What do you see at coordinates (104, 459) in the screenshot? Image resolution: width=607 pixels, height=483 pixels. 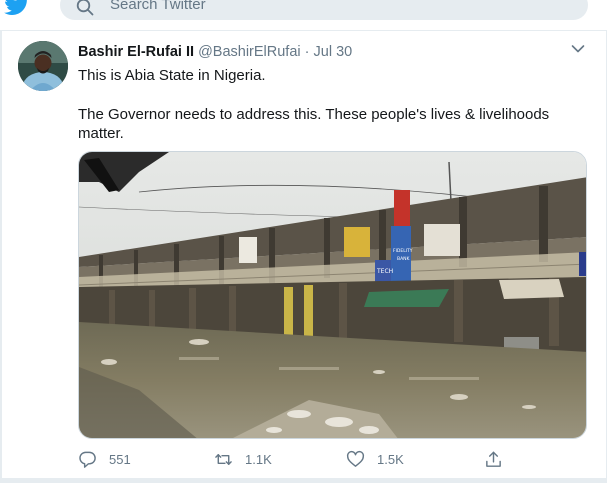 I see `reply-button: 551` at bounding box center [104, 459].